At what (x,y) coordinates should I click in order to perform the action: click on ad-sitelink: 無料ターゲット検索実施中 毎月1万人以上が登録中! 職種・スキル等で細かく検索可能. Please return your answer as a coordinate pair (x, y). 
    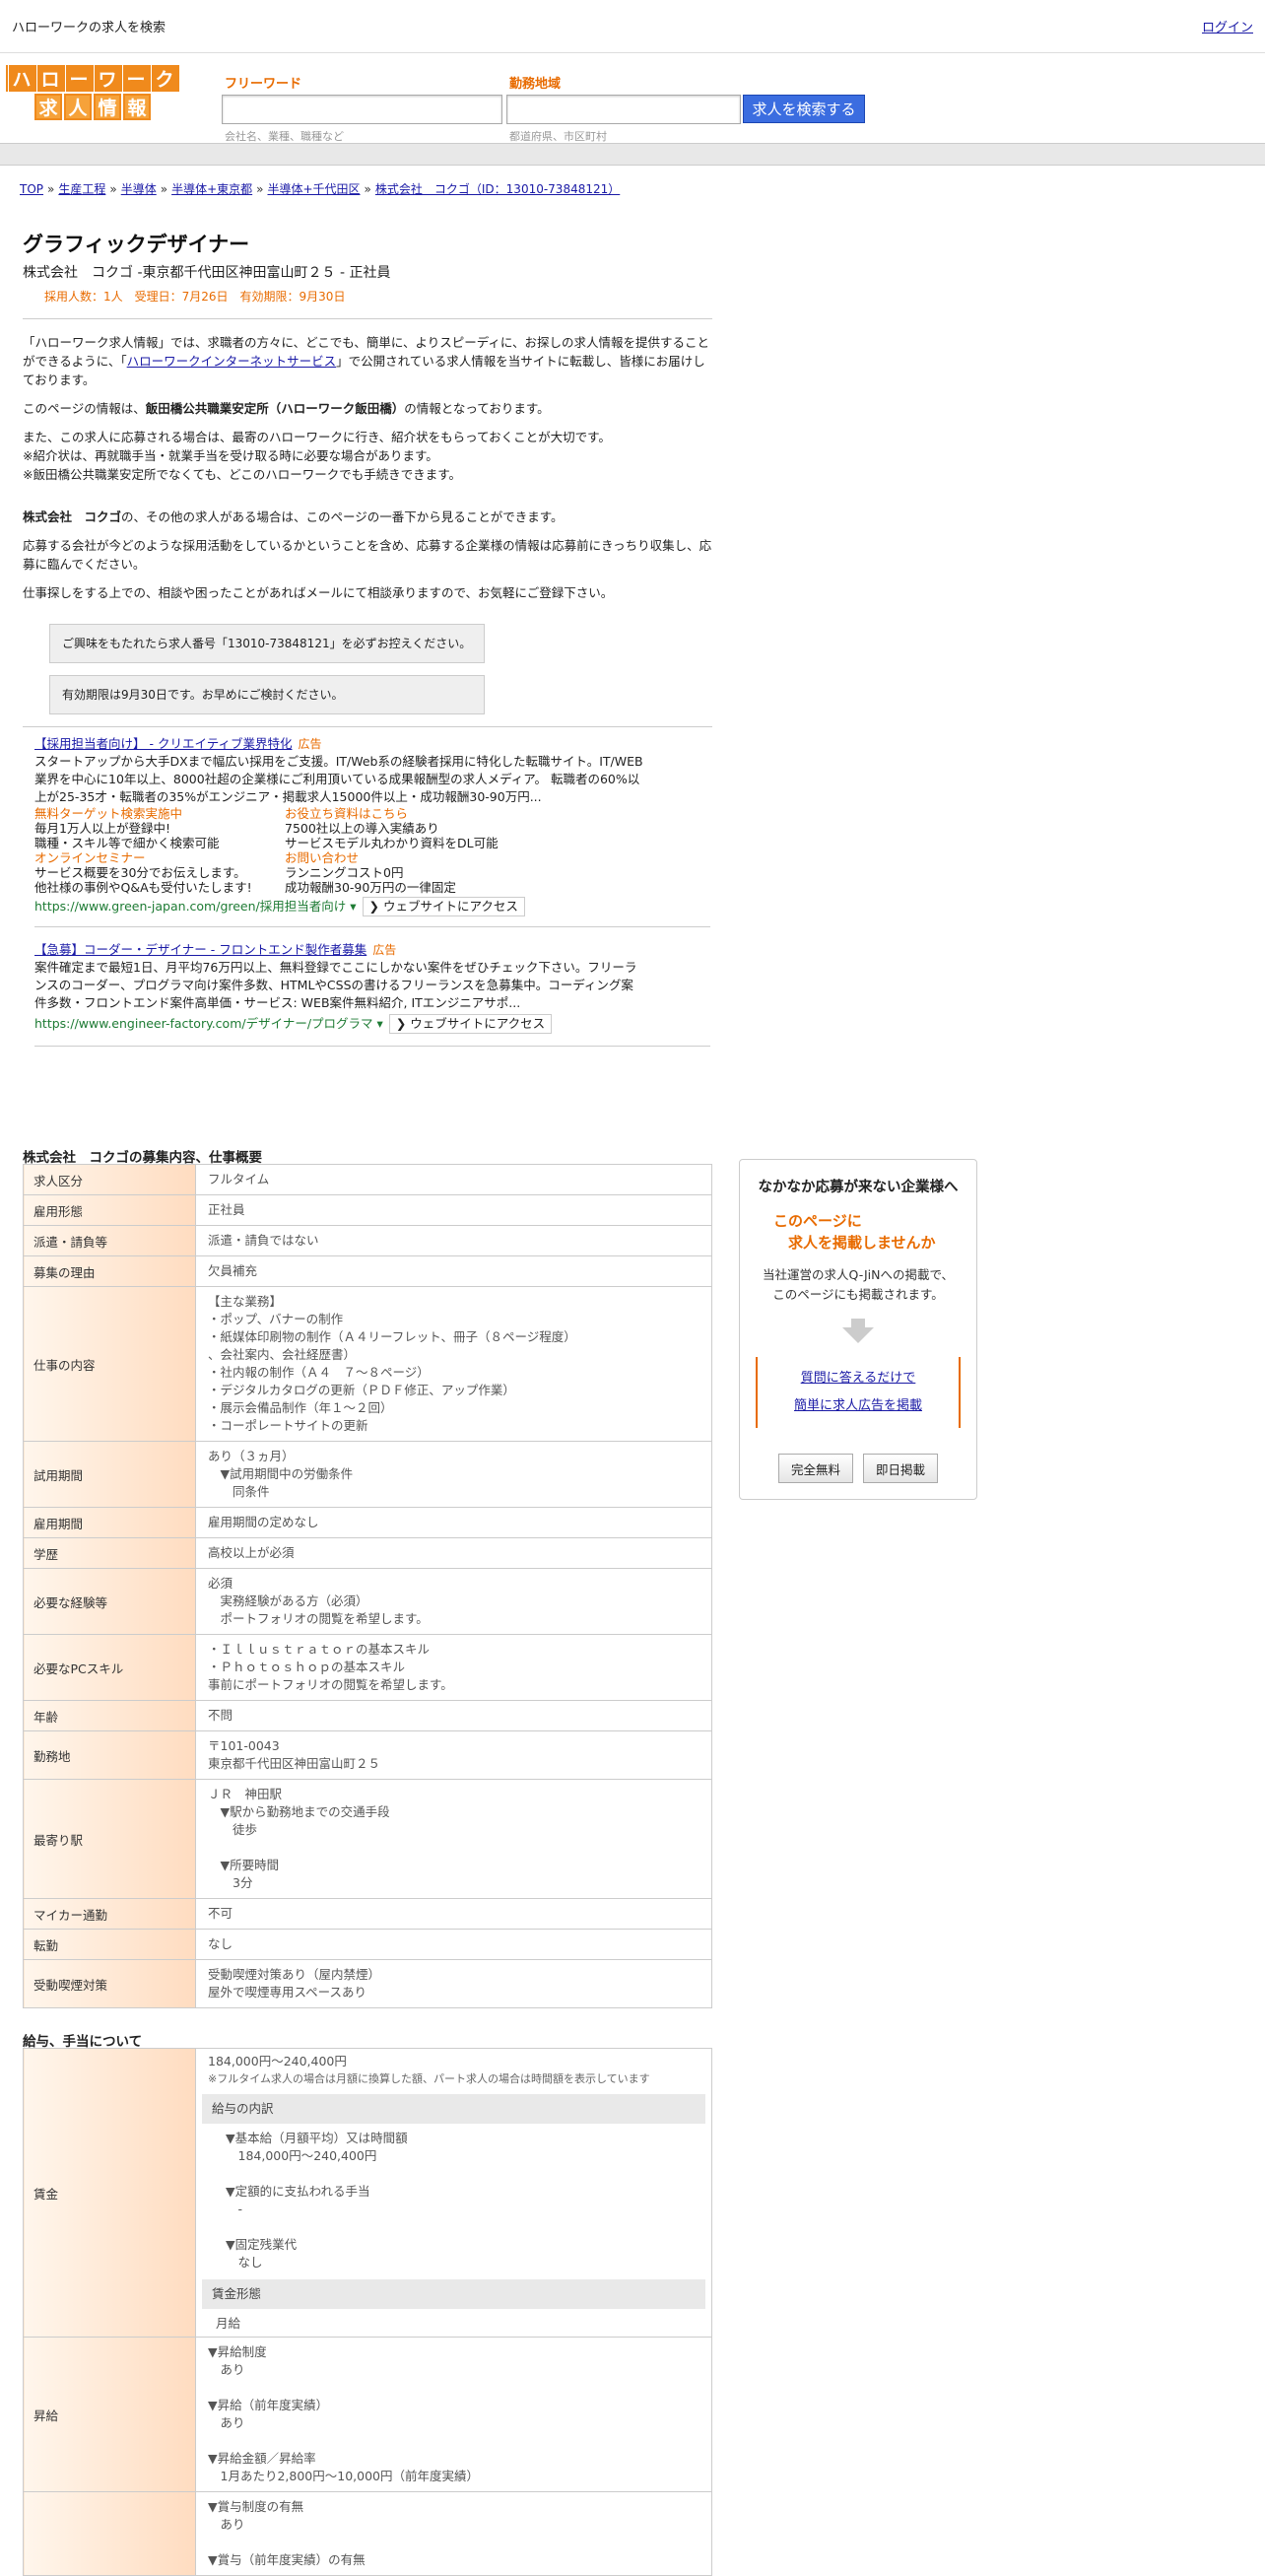
    Looking at the image, I should click on (159, 828).